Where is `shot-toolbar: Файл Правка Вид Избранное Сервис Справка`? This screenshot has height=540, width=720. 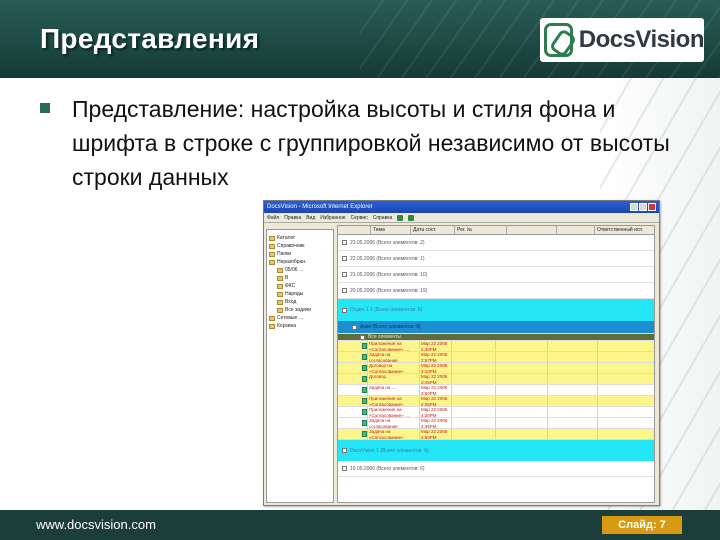 shot-toolbar: Файл Правка Вид Избранное Сервис Справка is located at coordinates (461, 218).